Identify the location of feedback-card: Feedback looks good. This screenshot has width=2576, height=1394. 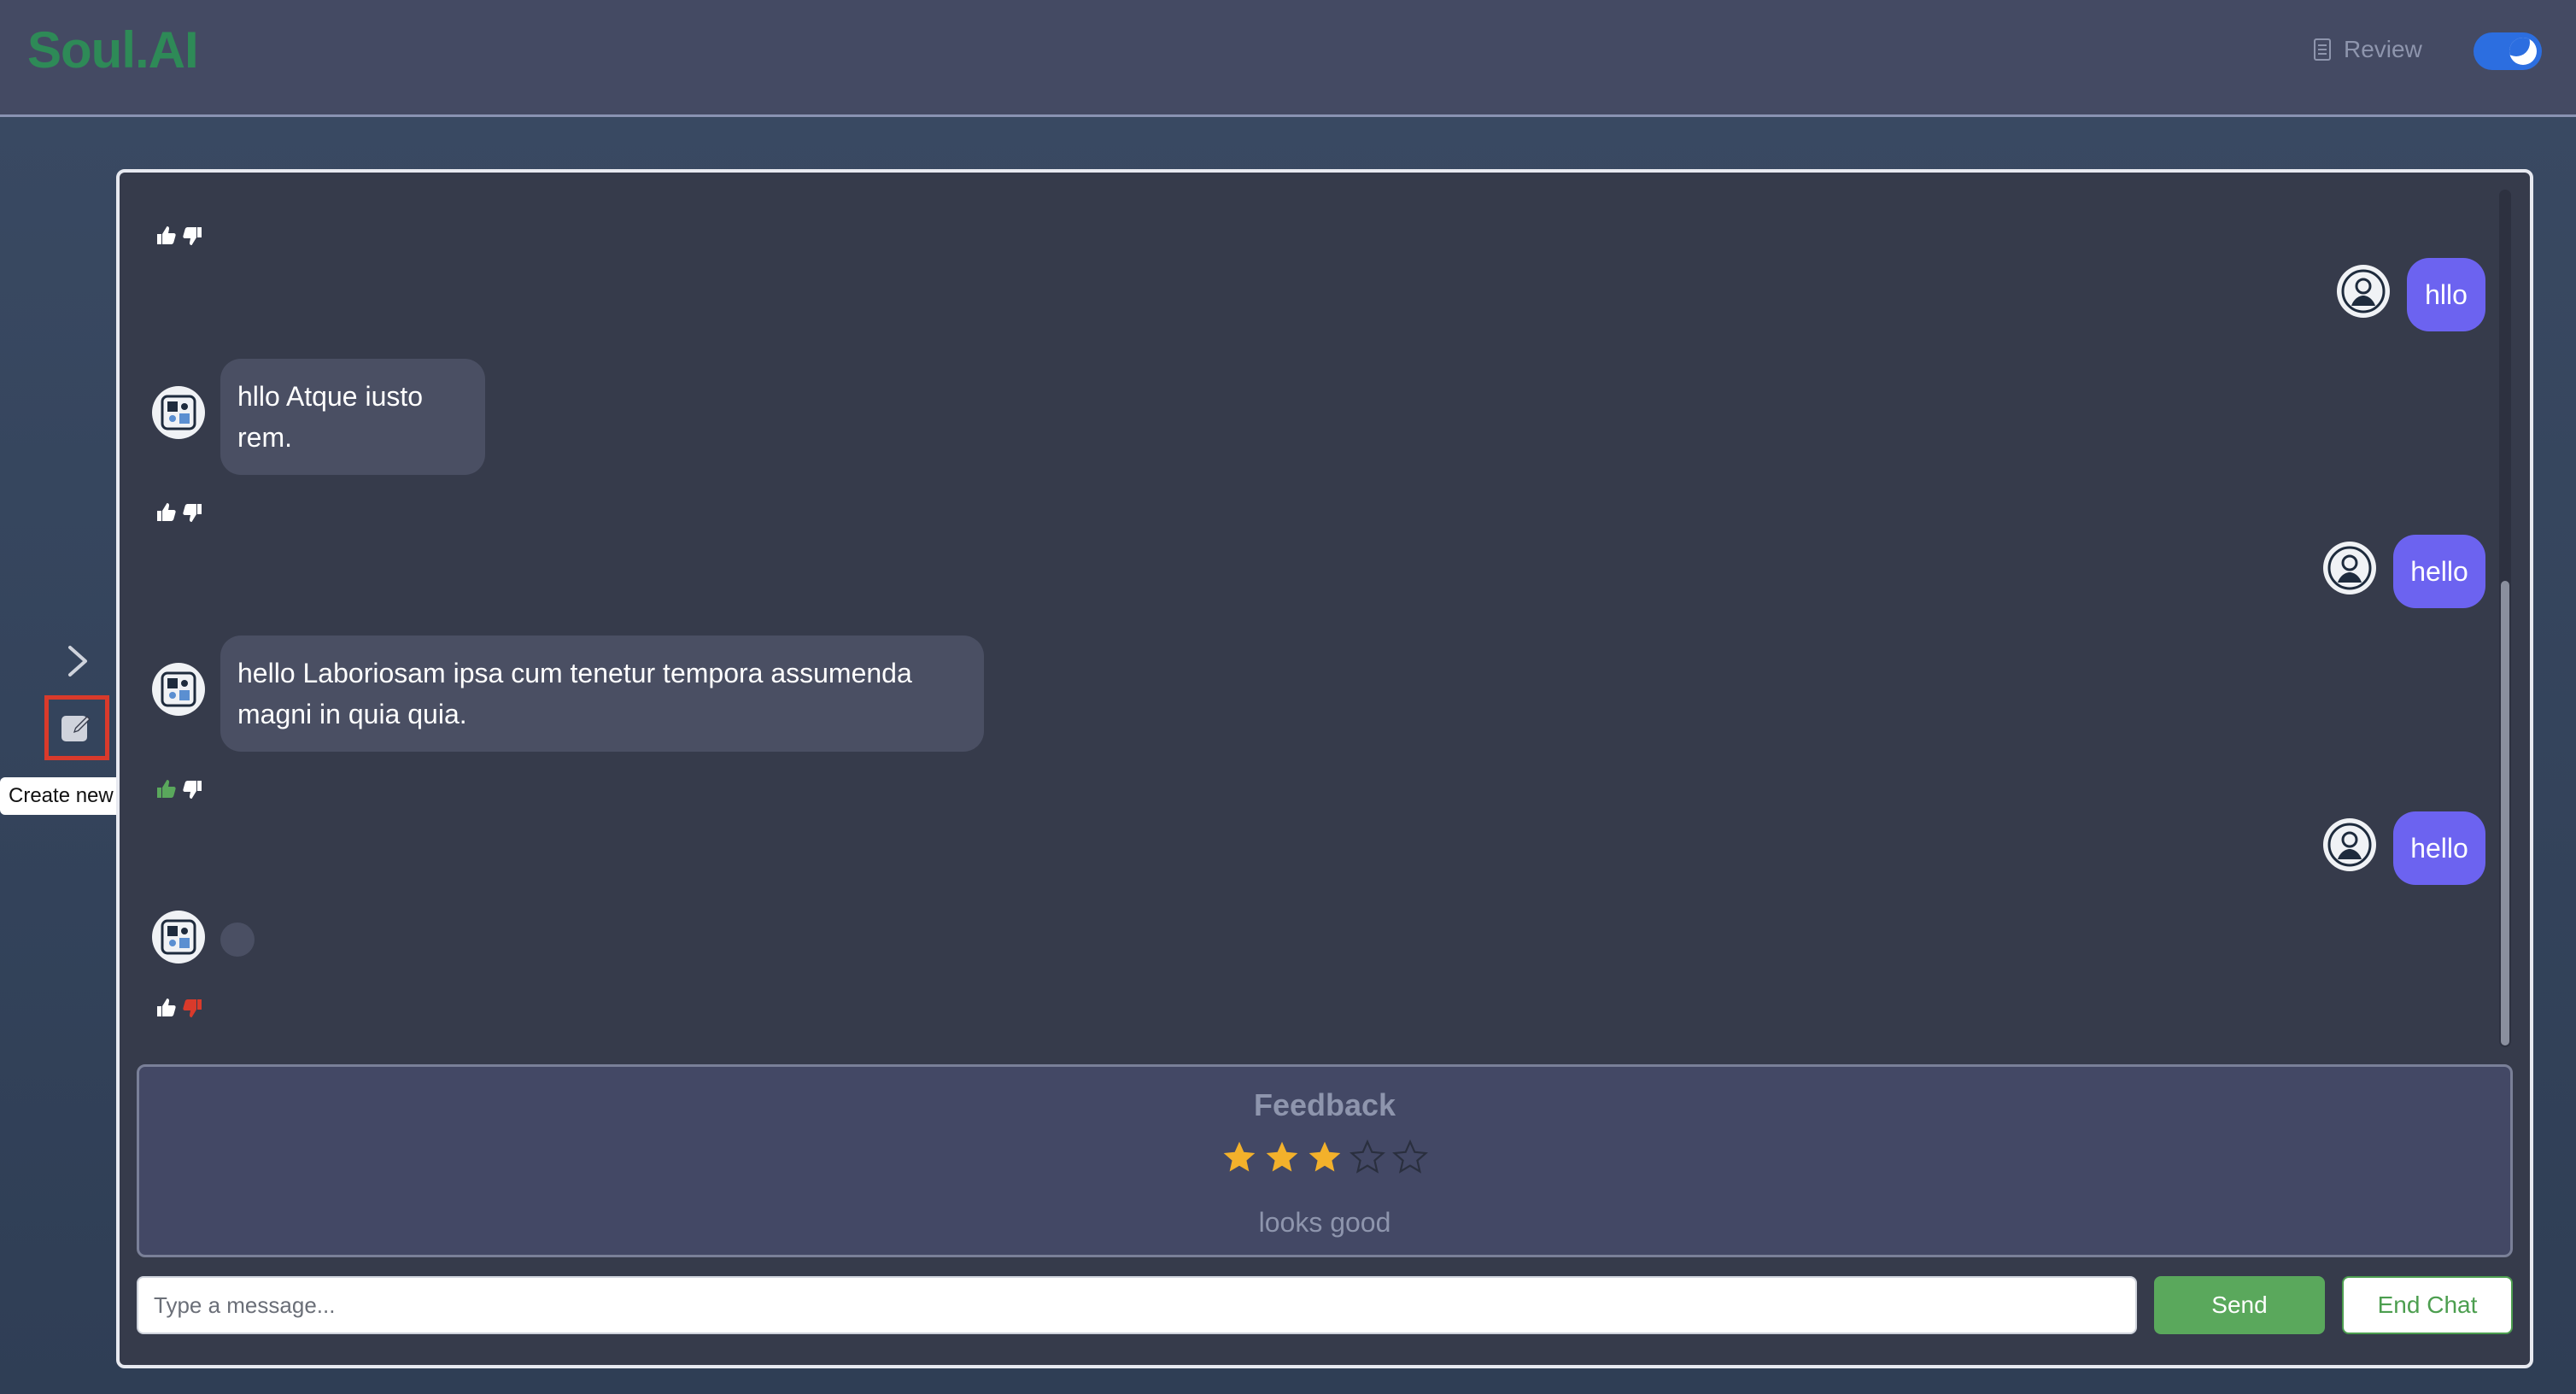
(1325, 1160).